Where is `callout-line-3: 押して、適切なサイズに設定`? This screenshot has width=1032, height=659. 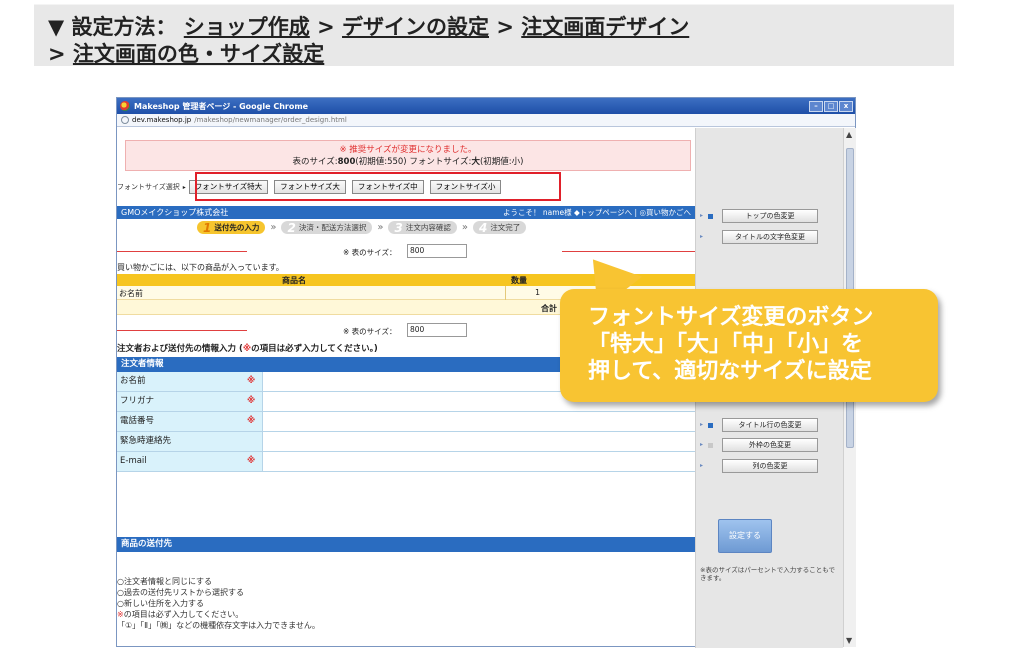 callout-line-3: 押して、適切なサイズに設定 is located at coordinates (730, 371).